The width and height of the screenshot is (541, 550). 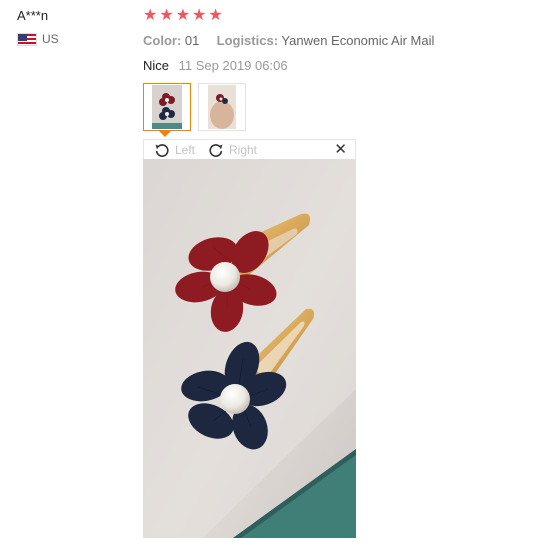 I want to click on review-text: Nice, so click(x=156, y=65).